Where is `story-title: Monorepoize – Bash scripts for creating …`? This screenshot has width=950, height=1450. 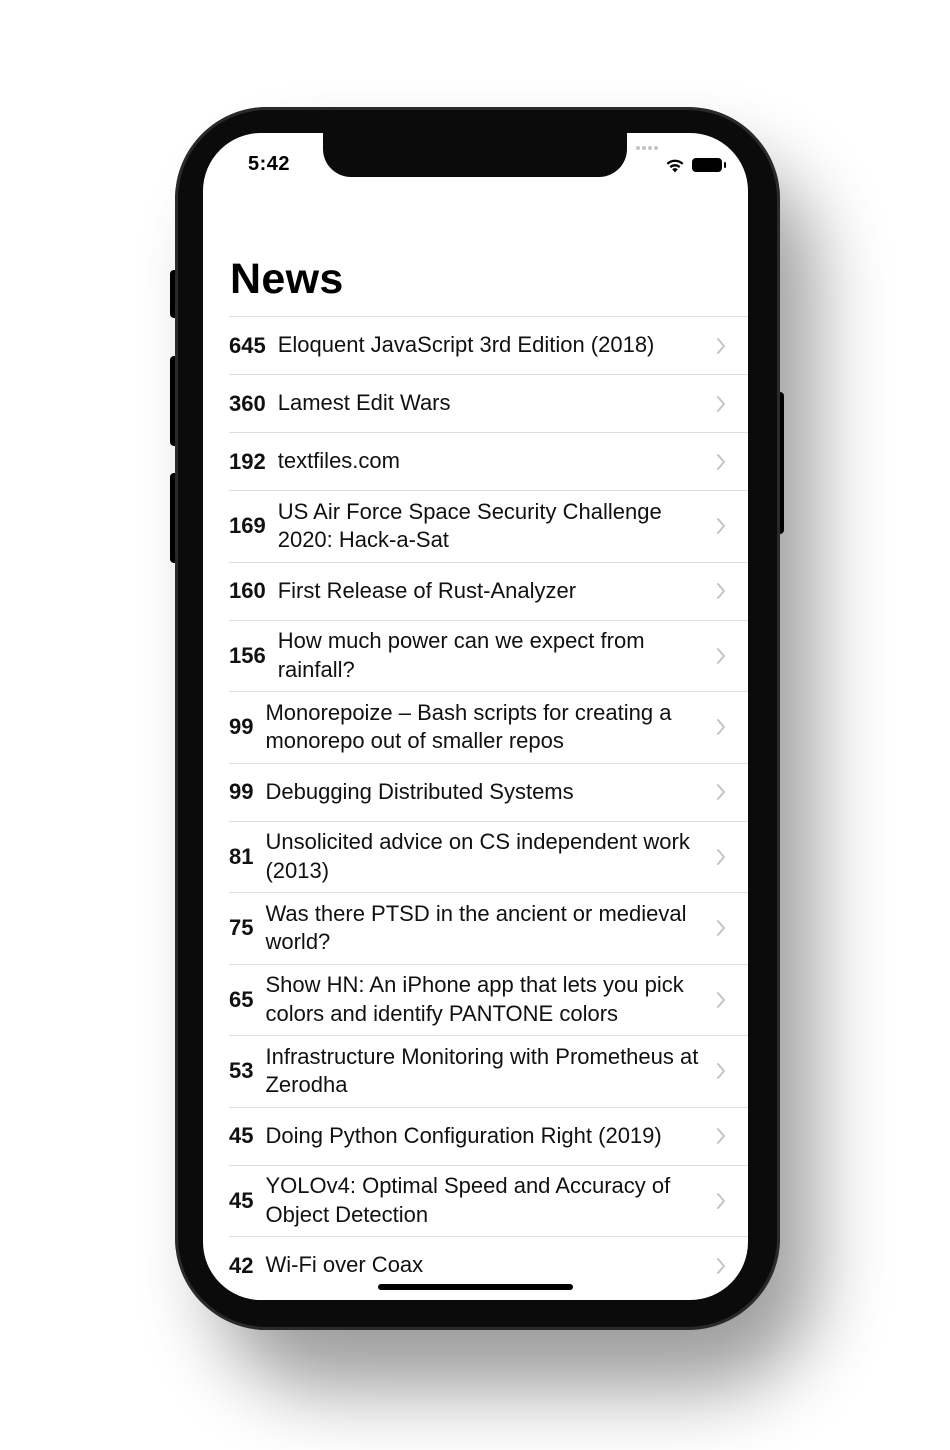
story-title: Monorepoize – Bash scripts for creating … is located at coordinates (468, 726).